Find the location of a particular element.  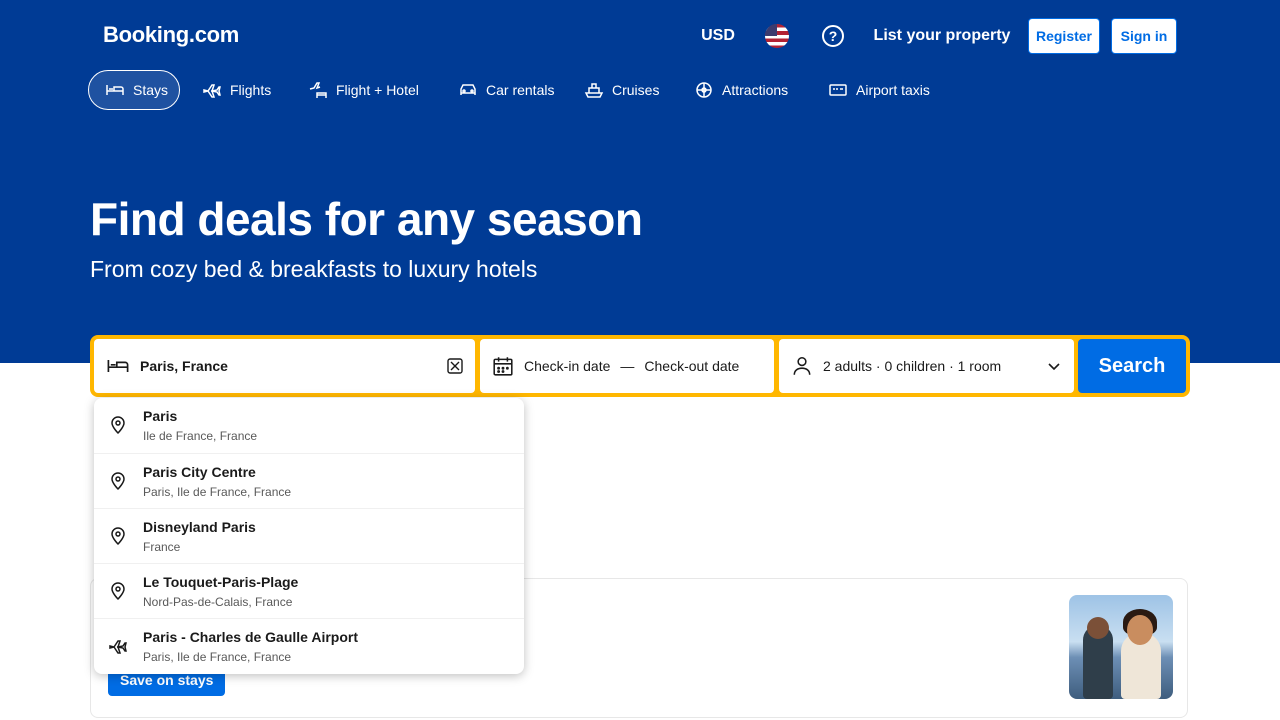

hero-title: Find deals for any season is located at coordinates (366, 219).